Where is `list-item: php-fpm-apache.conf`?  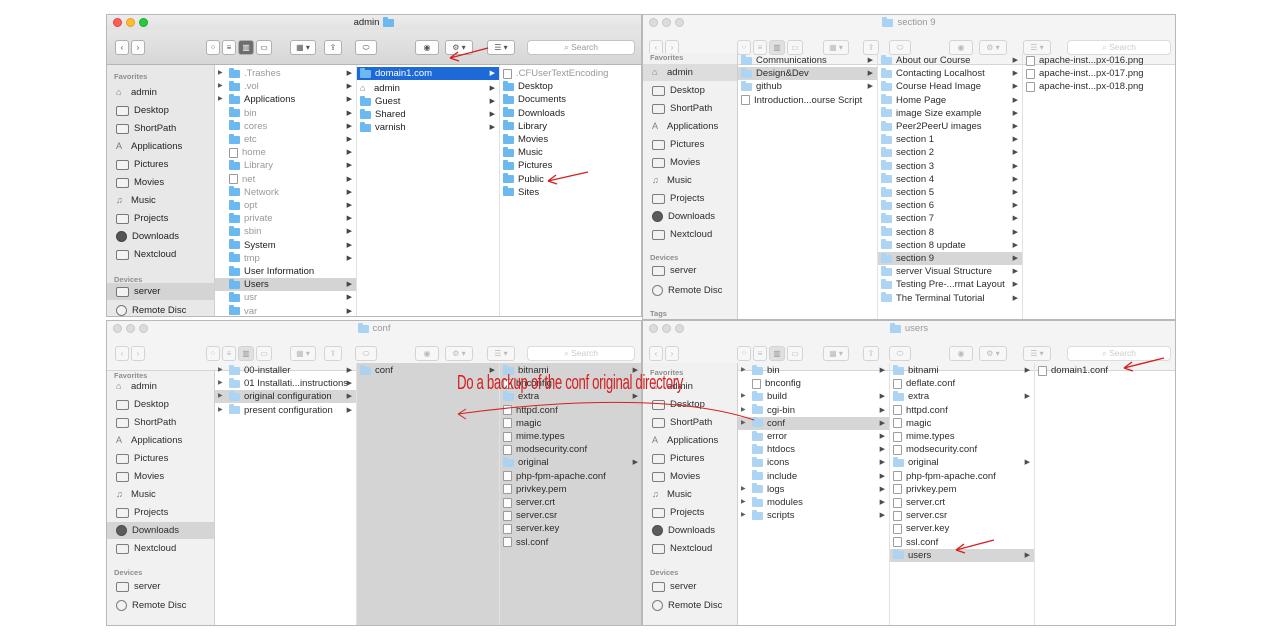 list-item: php-fpm-apache.conf is located at coordinates (570, 476).